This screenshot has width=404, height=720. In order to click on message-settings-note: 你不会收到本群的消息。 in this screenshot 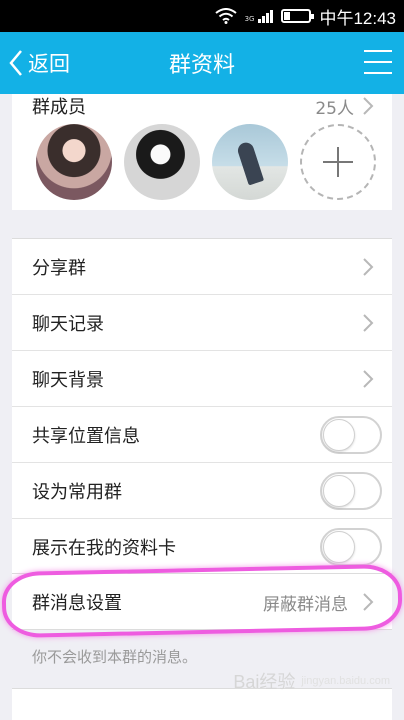, I will do `click(115, 657)`.